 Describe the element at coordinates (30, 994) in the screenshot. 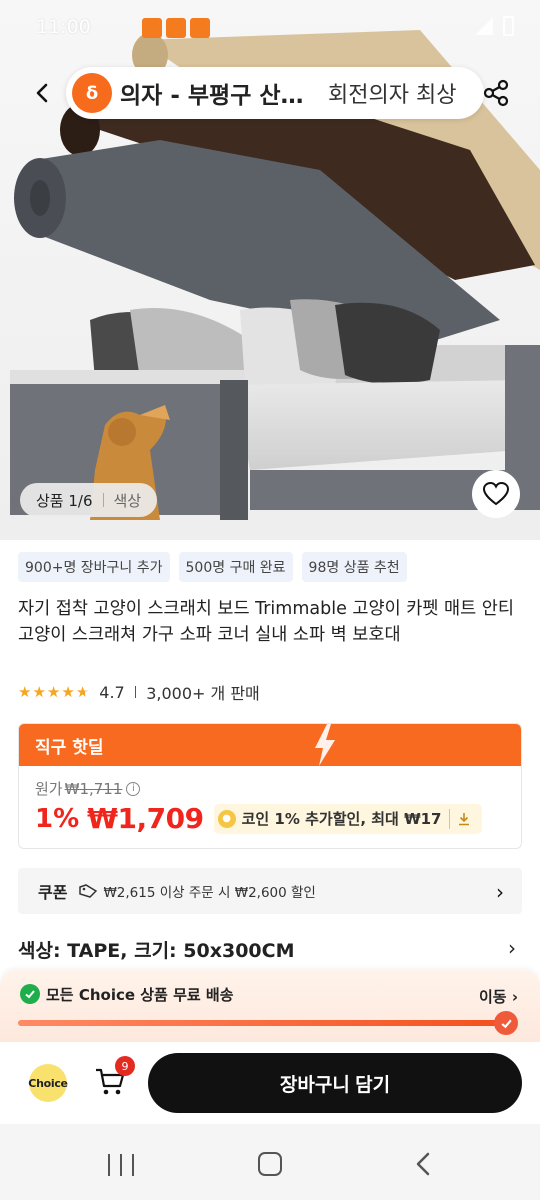

I see `check-circle-icon` at that location.